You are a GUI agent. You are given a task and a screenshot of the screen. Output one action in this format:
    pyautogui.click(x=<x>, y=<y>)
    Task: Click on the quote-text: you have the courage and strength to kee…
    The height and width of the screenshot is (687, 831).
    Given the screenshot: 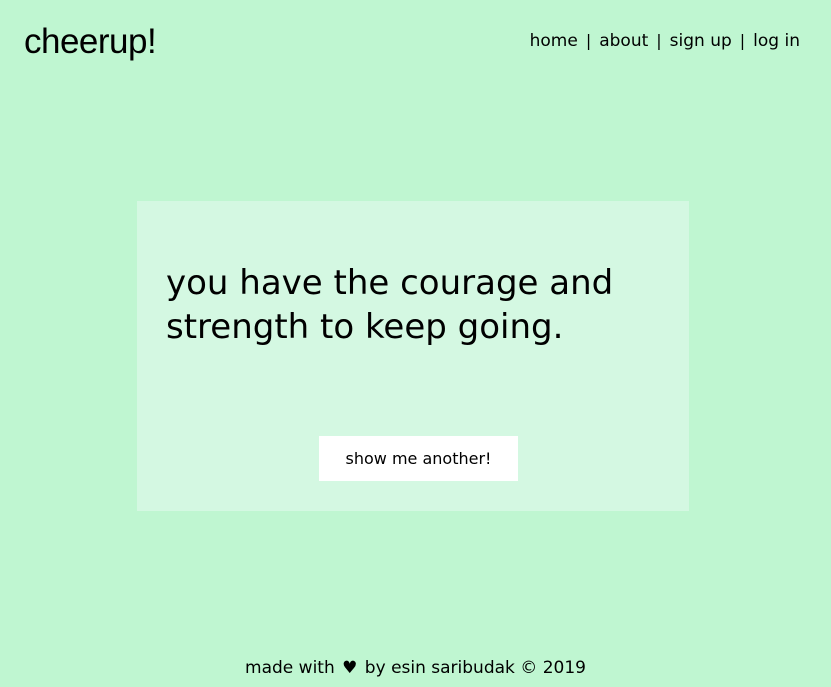 What is the action you would take?
    pyautogui.click(x=390, y=305)
    